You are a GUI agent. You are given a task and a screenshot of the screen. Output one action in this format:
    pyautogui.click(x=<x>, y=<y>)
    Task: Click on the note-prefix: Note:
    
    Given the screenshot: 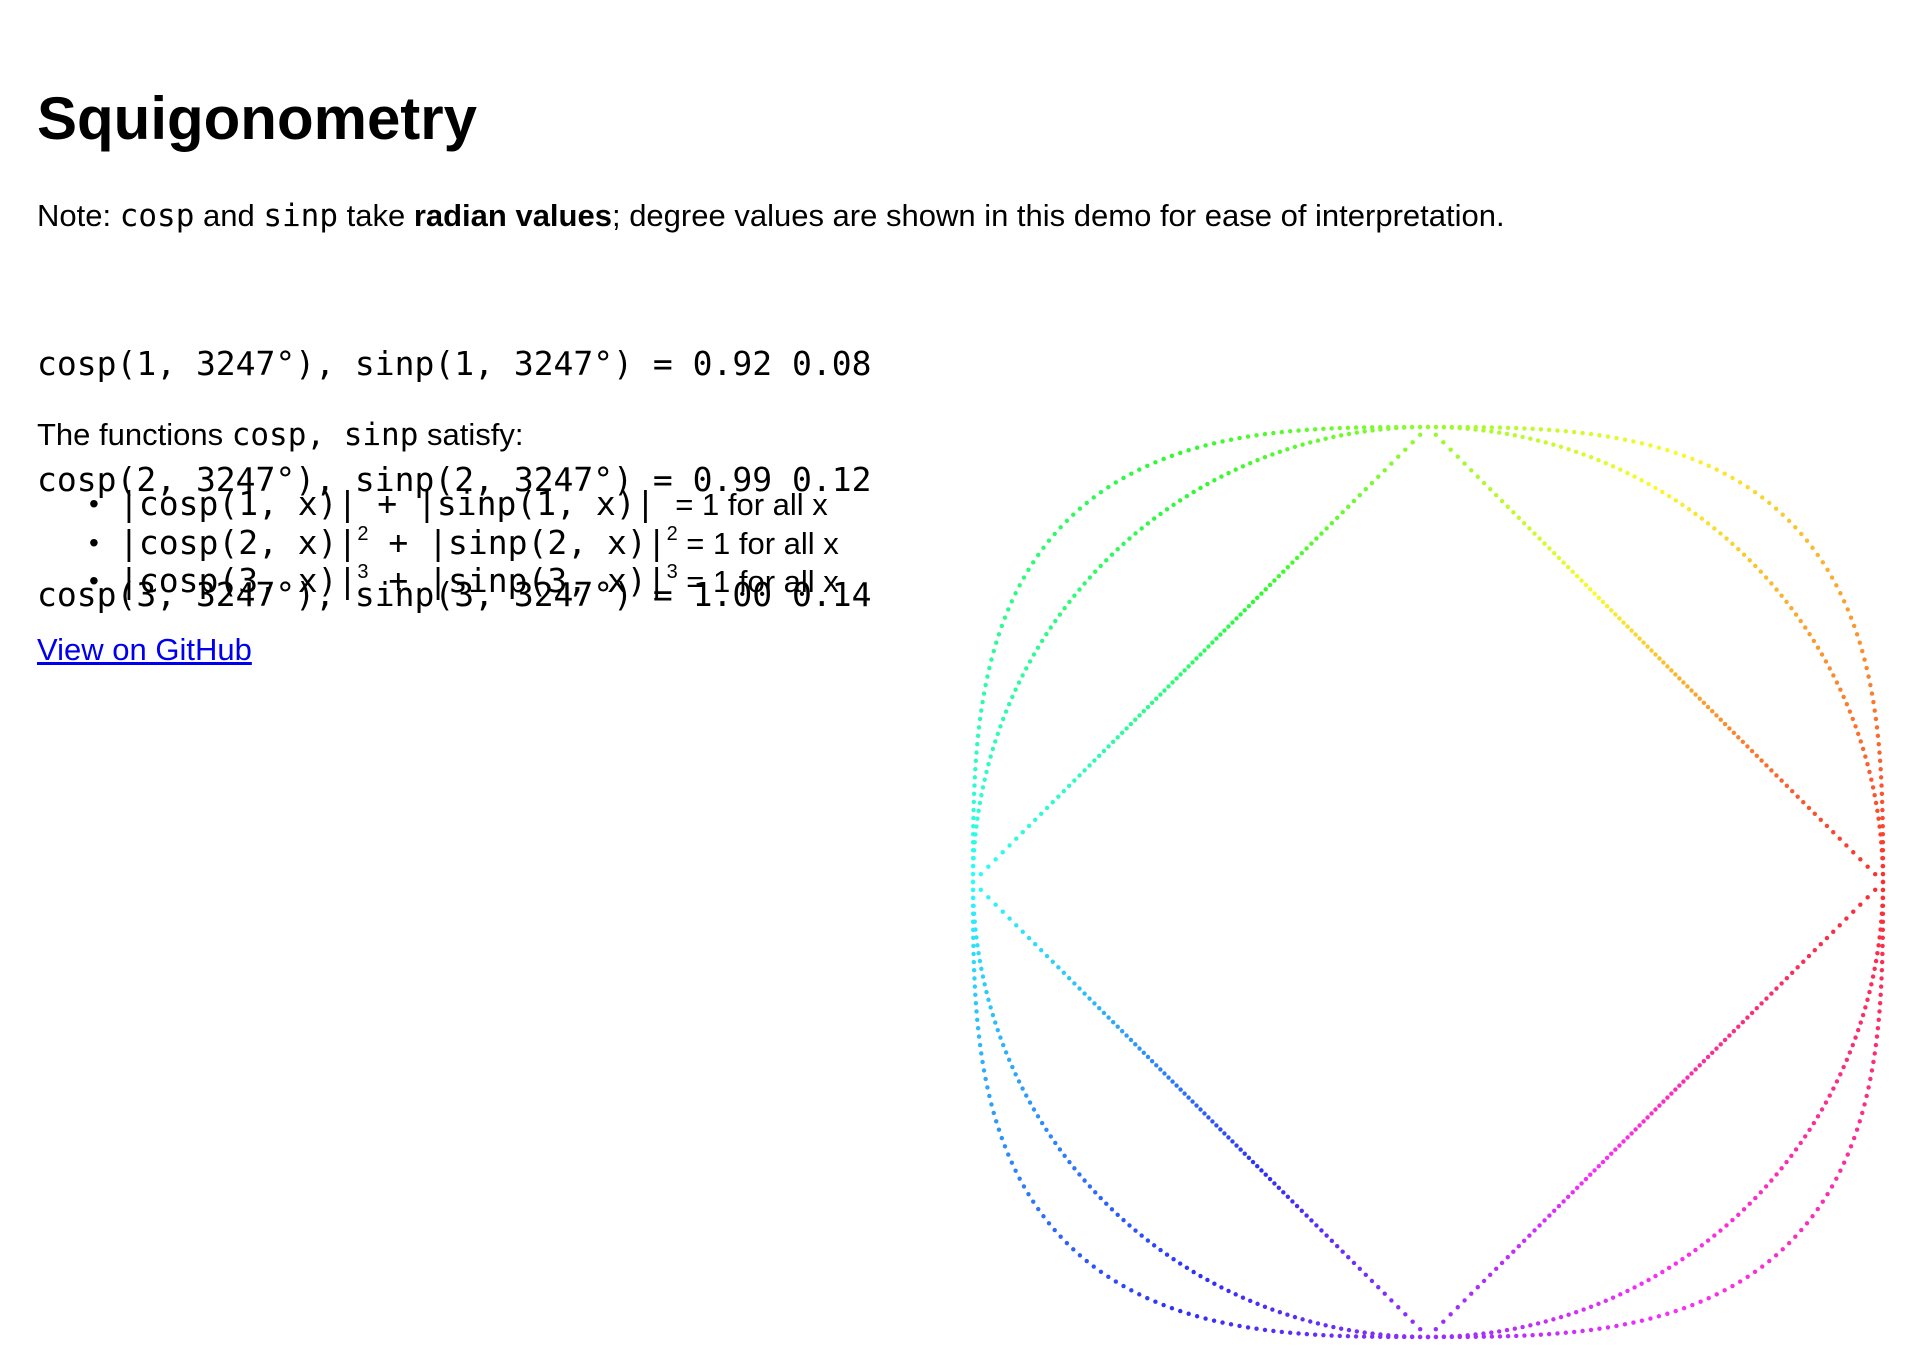 What is the action you would take?
    pyautogui.click(x=78, y=215)
    